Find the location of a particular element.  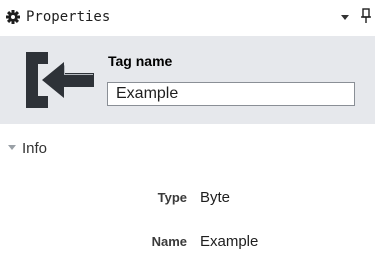

info-section-label: Info is located at coordinates (35, 148).